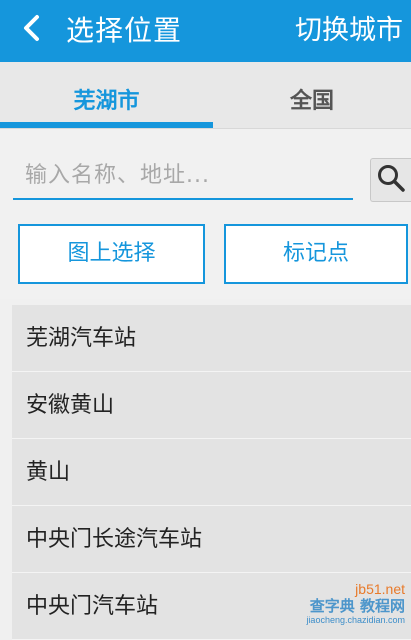 The width and height of the screenshot is (411, 640). I want to click on tab-wuhu: 芜湖市, so click(106, 95).